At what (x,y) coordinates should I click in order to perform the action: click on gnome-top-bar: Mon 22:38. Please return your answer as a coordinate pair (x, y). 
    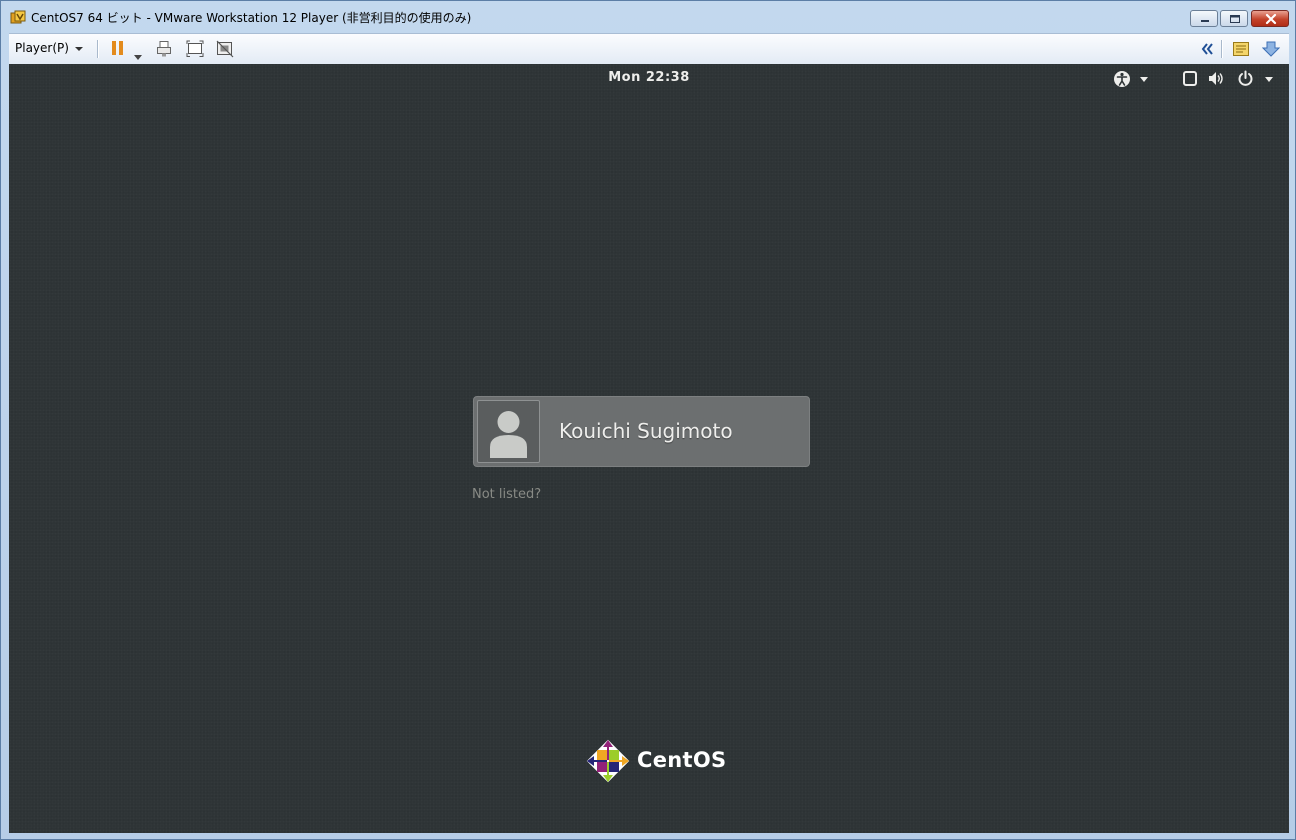
    Looking at the image, I should click on (649, 78).